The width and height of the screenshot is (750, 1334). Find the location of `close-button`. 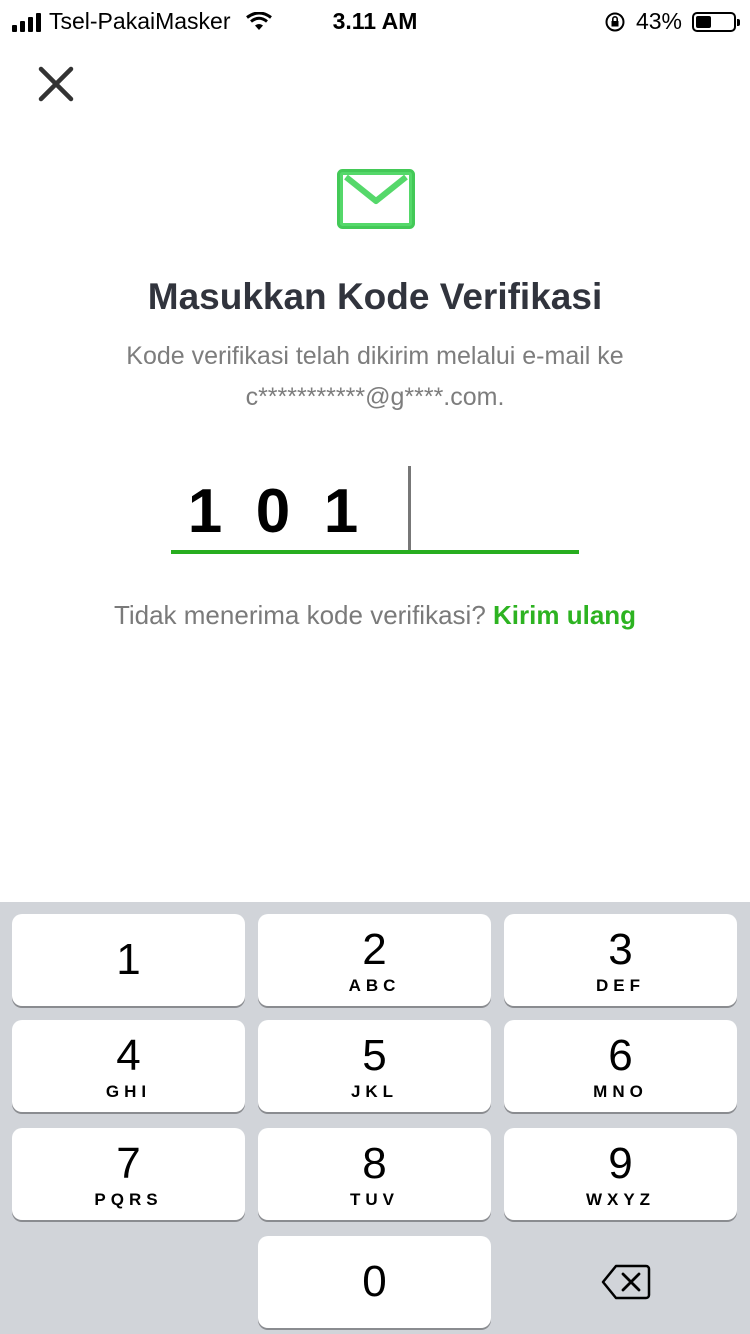

close-button is located at coordinates (56, 84).